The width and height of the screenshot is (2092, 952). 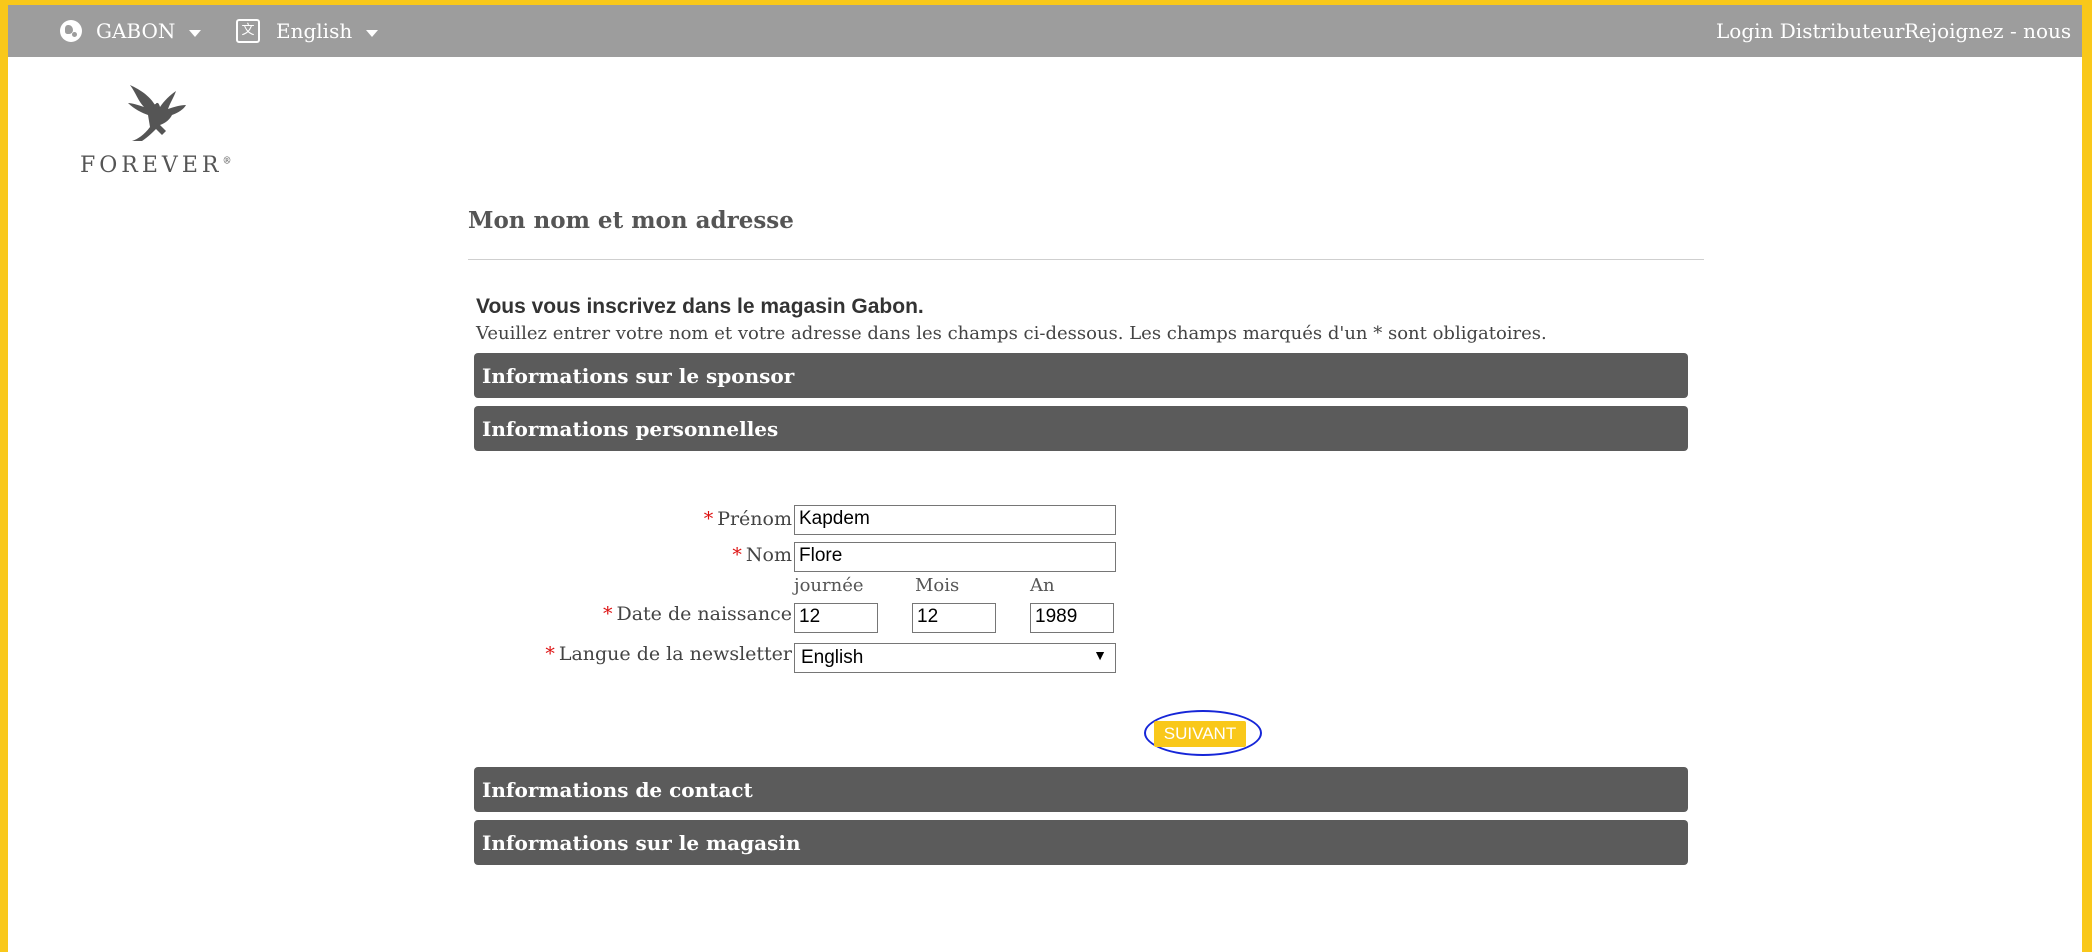 What do you see at coordinates (1081, 428) in the screenshot?
I see `section-personal: Informations personnelles` at bounding box center [1081, 428].